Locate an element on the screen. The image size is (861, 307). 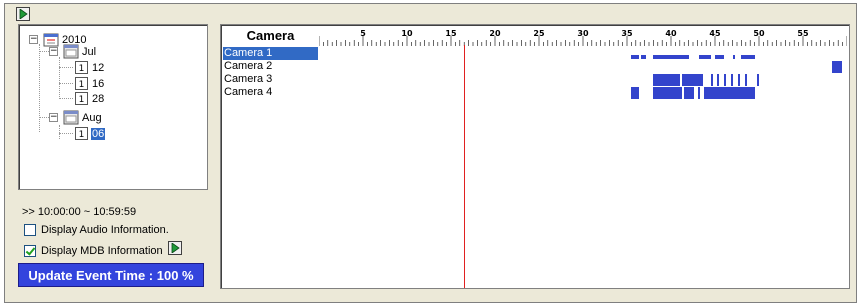
tree-node-day-16: 16 is located at coordinates (98, 84).